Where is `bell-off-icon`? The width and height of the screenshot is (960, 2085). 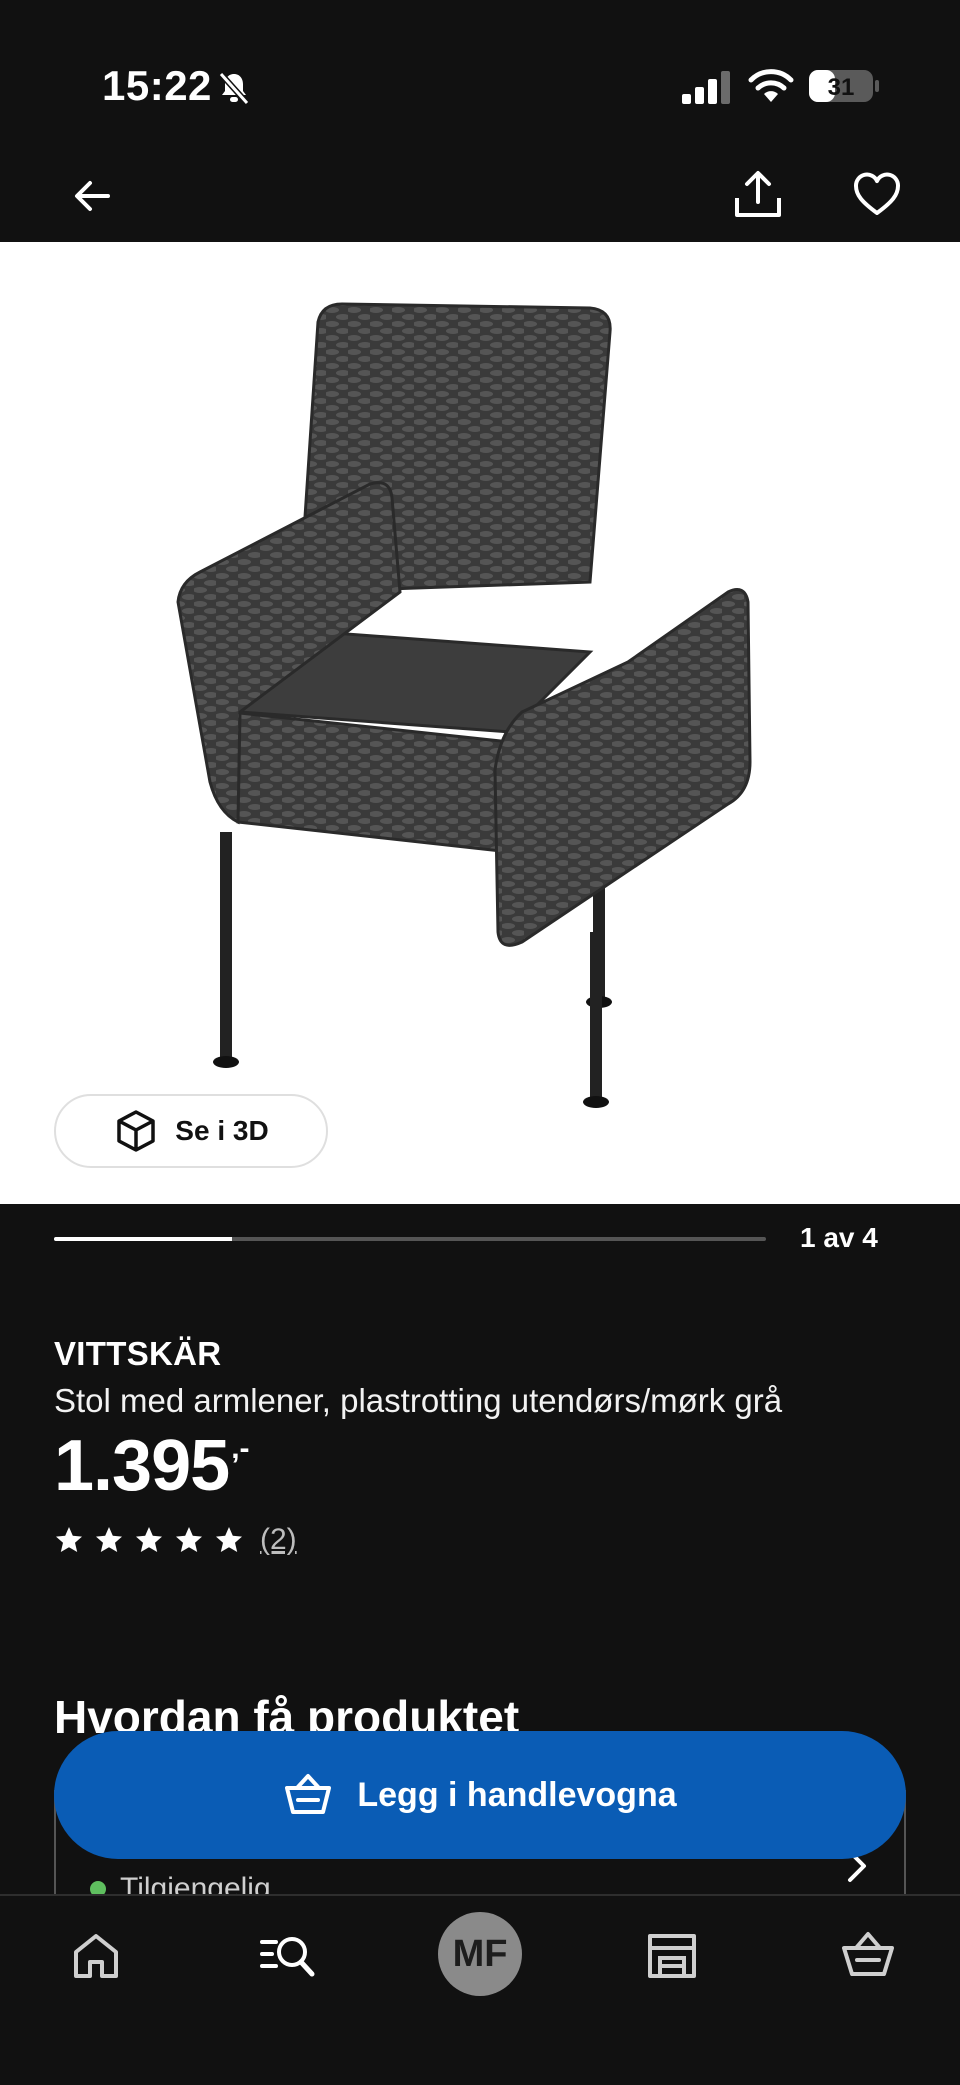
bell-off-icon is located at coordinates (234, 88).